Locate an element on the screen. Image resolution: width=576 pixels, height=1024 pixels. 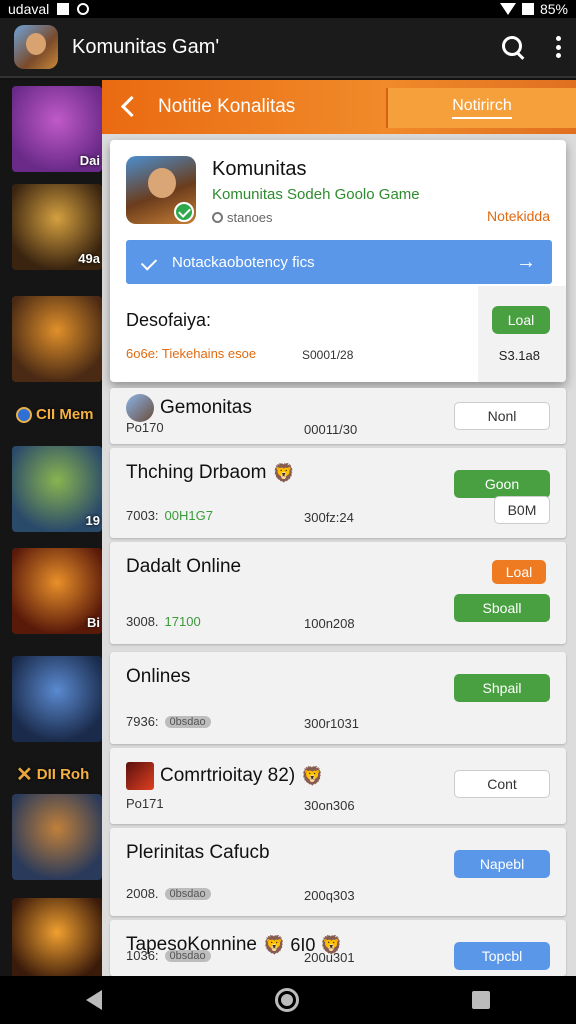
item-date: 200u301 is located at coordinates (329, 957).